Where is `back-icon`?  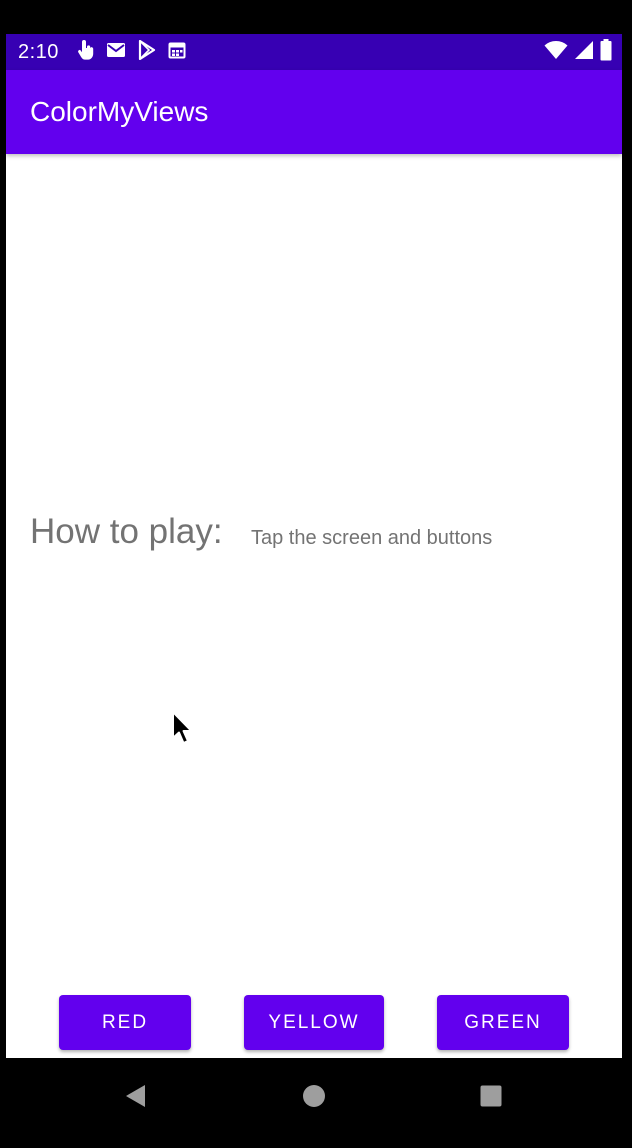 back-icon is located at coordinates (136, 1096).